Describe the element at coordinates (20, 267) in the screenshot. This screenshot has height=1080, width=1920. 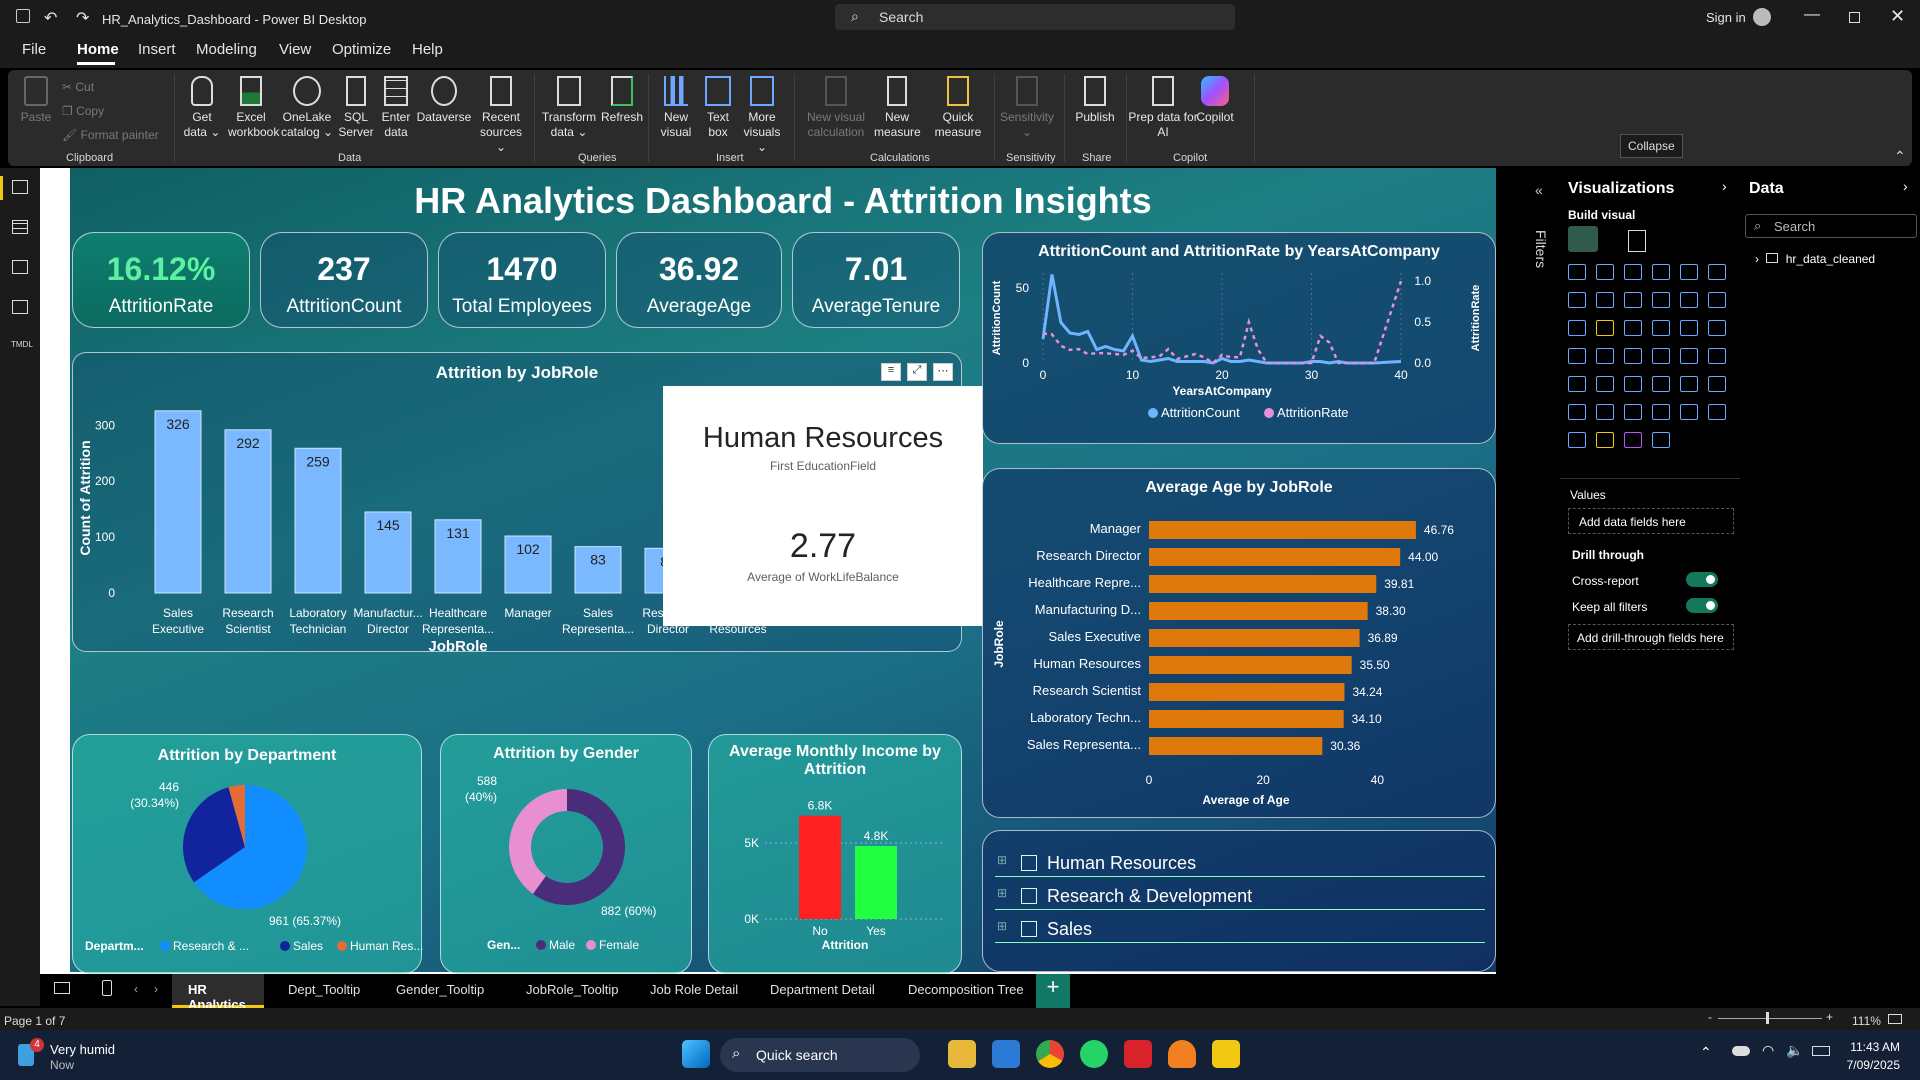
I see `model-view-icon` at that location.